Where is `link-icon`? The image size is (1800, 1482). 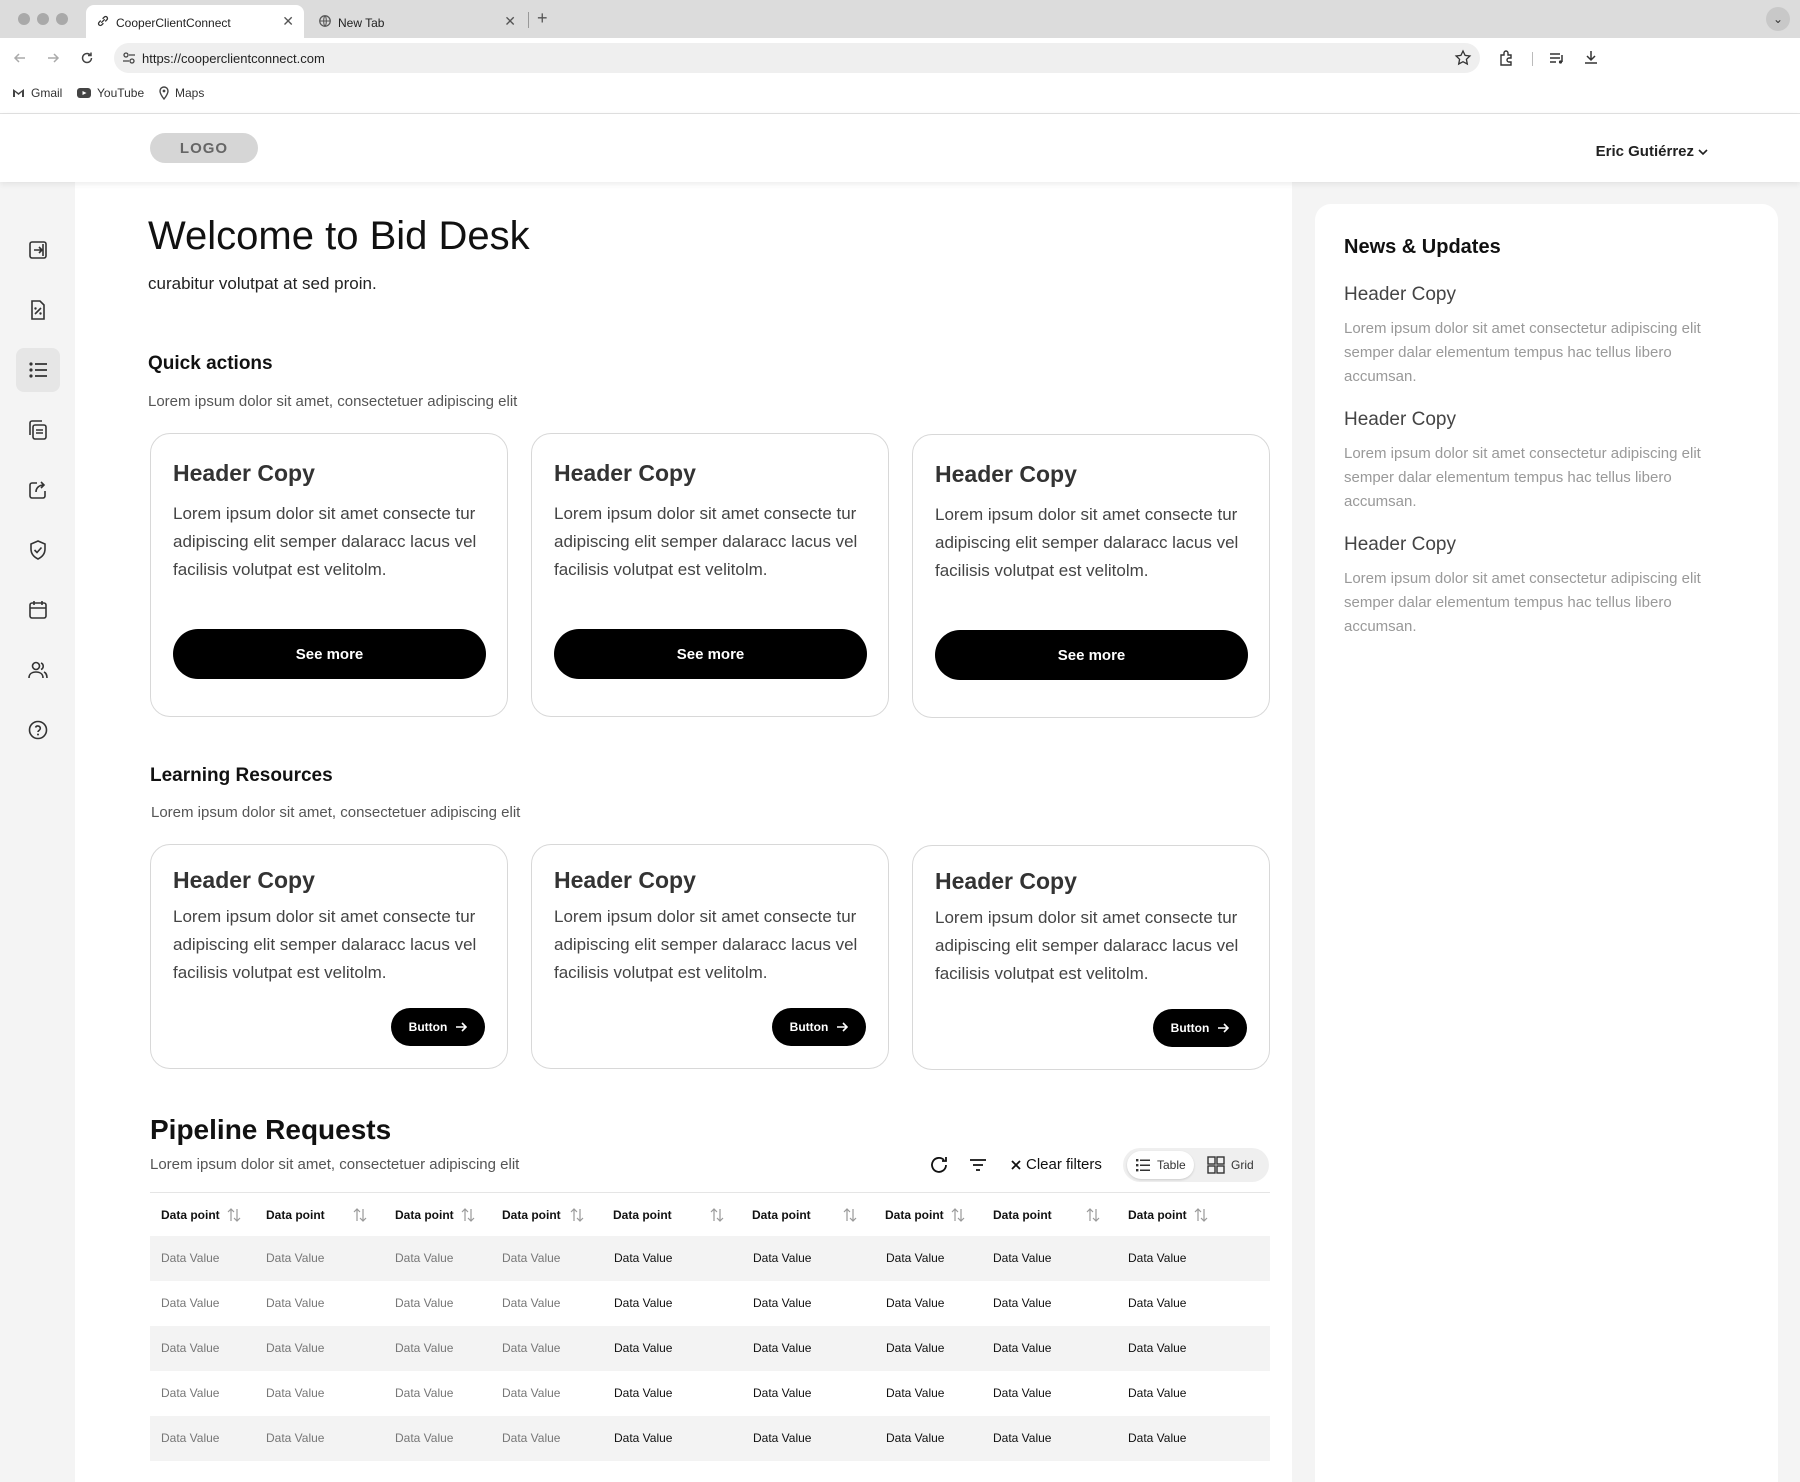
link-icon is located at coordinates (103, 21).